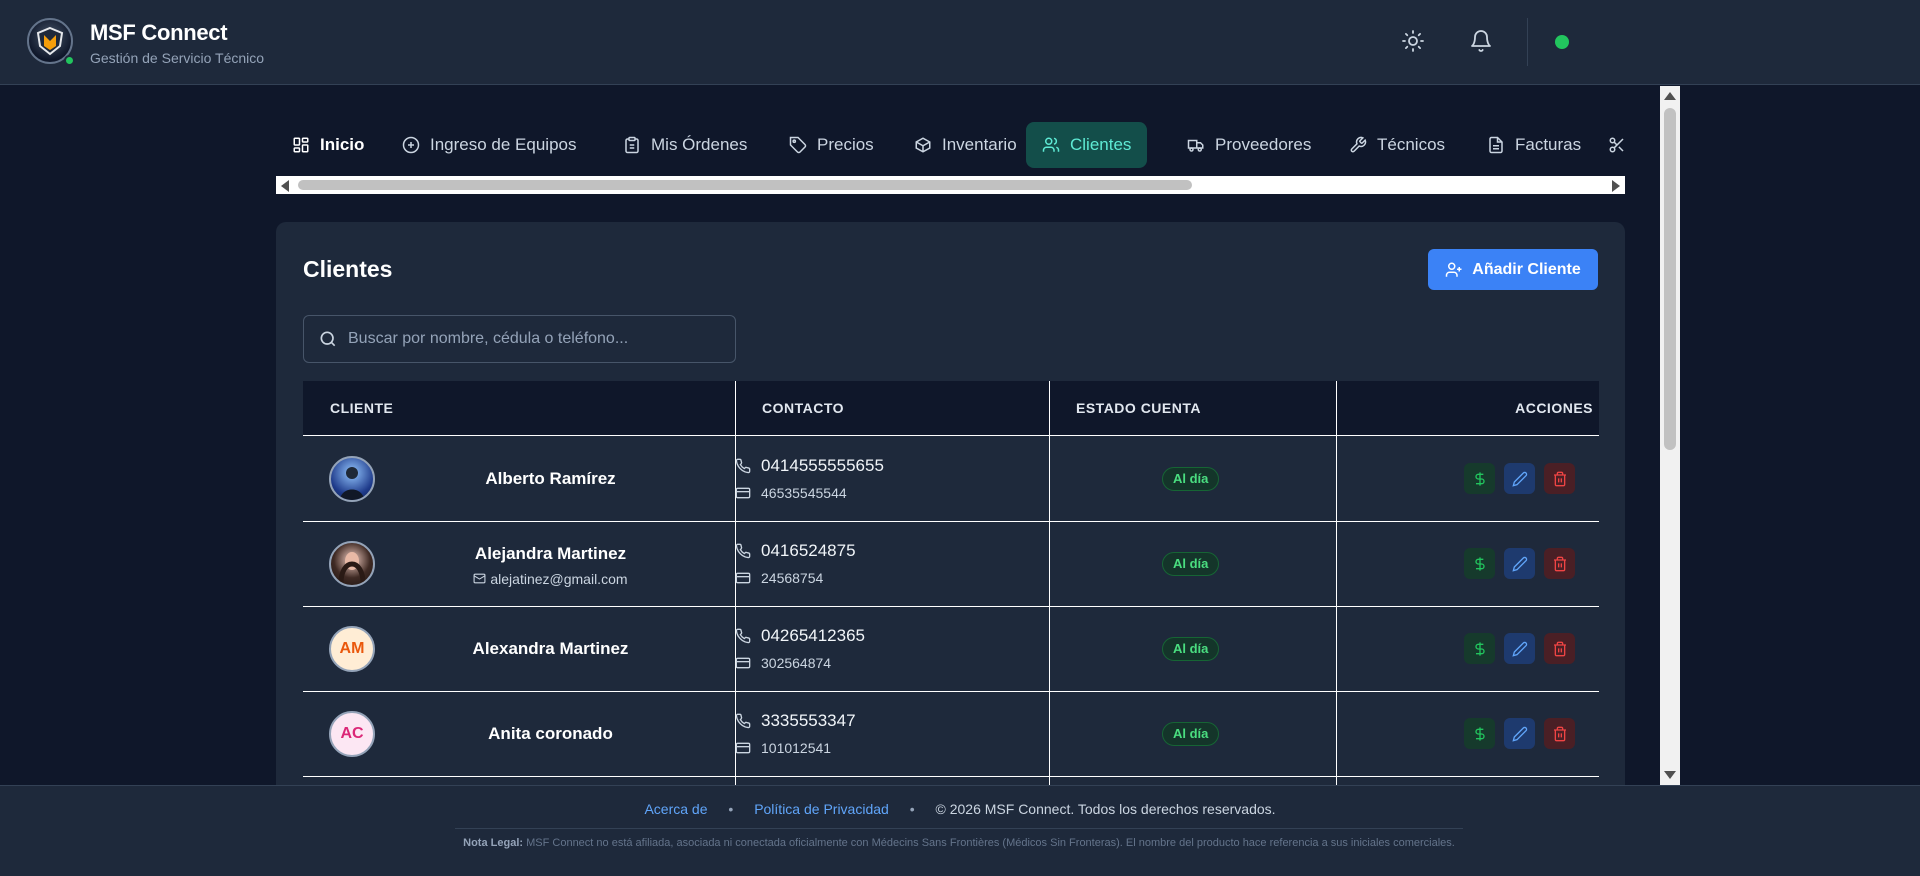 This screenshot has width=1920, height=876. I want to click on client-phone: 04265412365, so click(800, 636).